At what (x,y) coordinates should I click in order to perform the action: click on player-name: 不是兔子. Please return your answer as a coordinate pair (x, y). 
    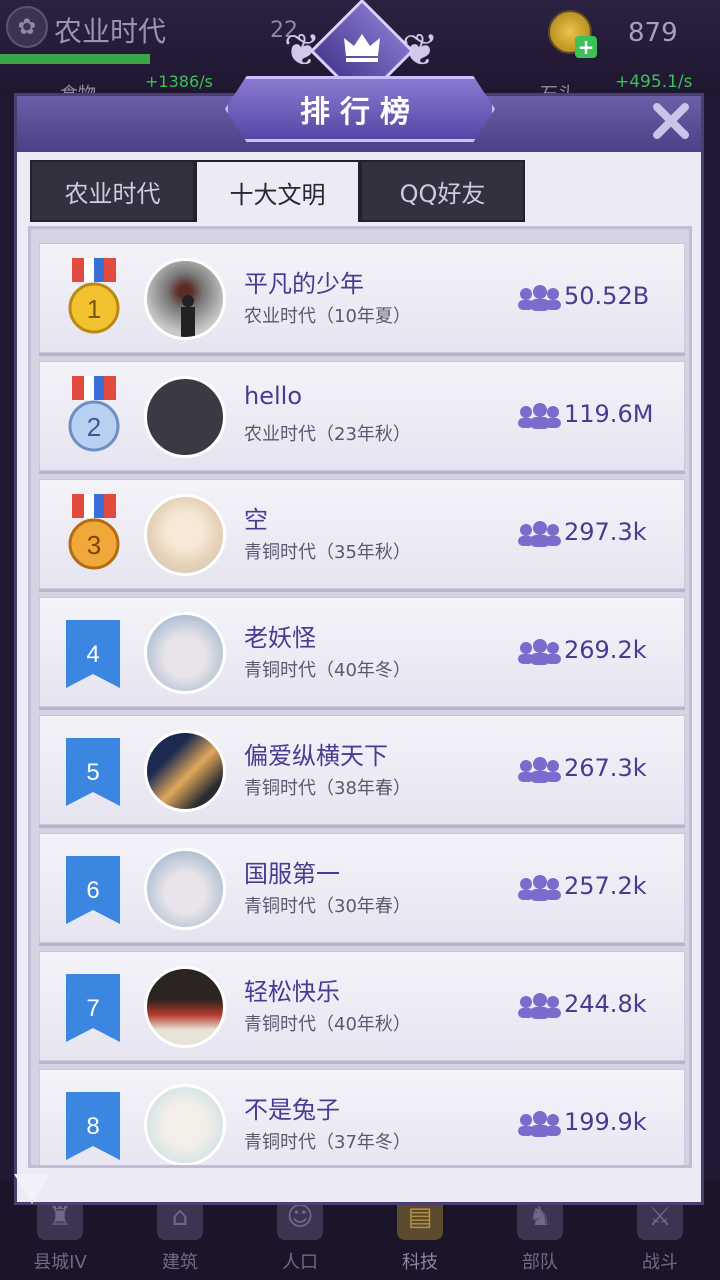
    Looking at the image, I should click on (292, 1110).